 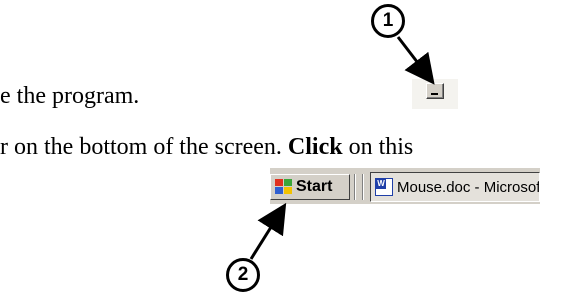 What do you see at coordinates (468, 187) in the screenshot?
I see `taskbar-button-label: Mouse.doc - Microsoft Word` at bounding box center [468, 187].